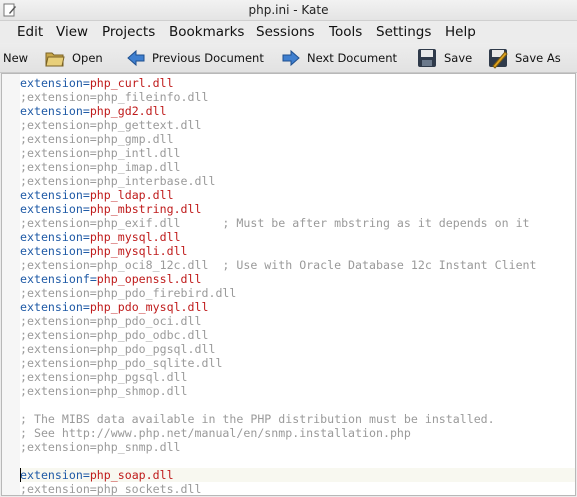  What do you see at coordinates (297, 195) in the screenshot?
I see `code-line: extension=php_ldap.dll` at bounding box center [297, 195].